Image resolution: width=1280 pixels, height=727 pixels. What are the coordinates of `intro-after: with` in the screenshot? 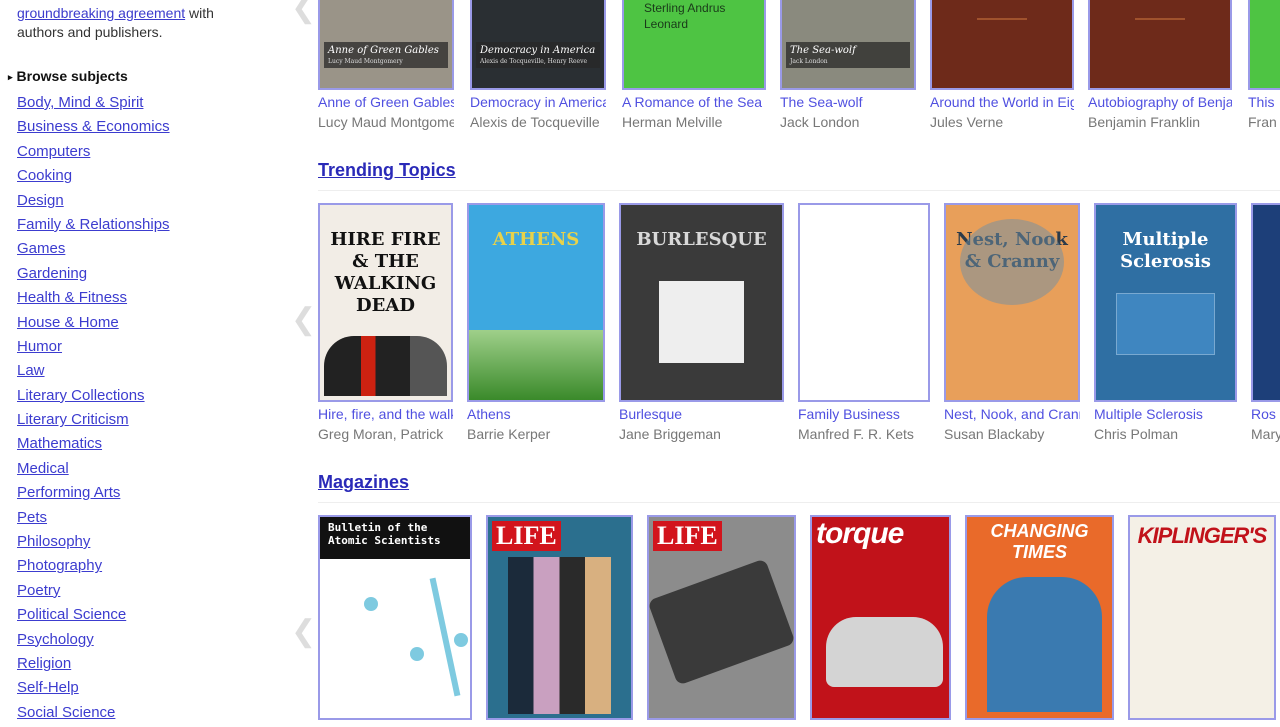 It's located at (199, 13).